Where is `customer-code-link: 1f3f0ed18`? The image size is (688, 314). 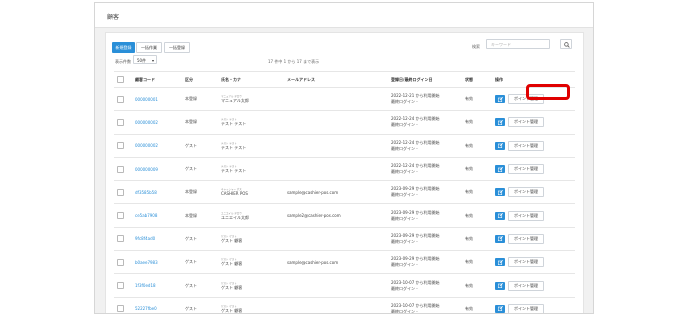
customer-code-link: 1f3f0ed18 is located at coordinates (145, 285).